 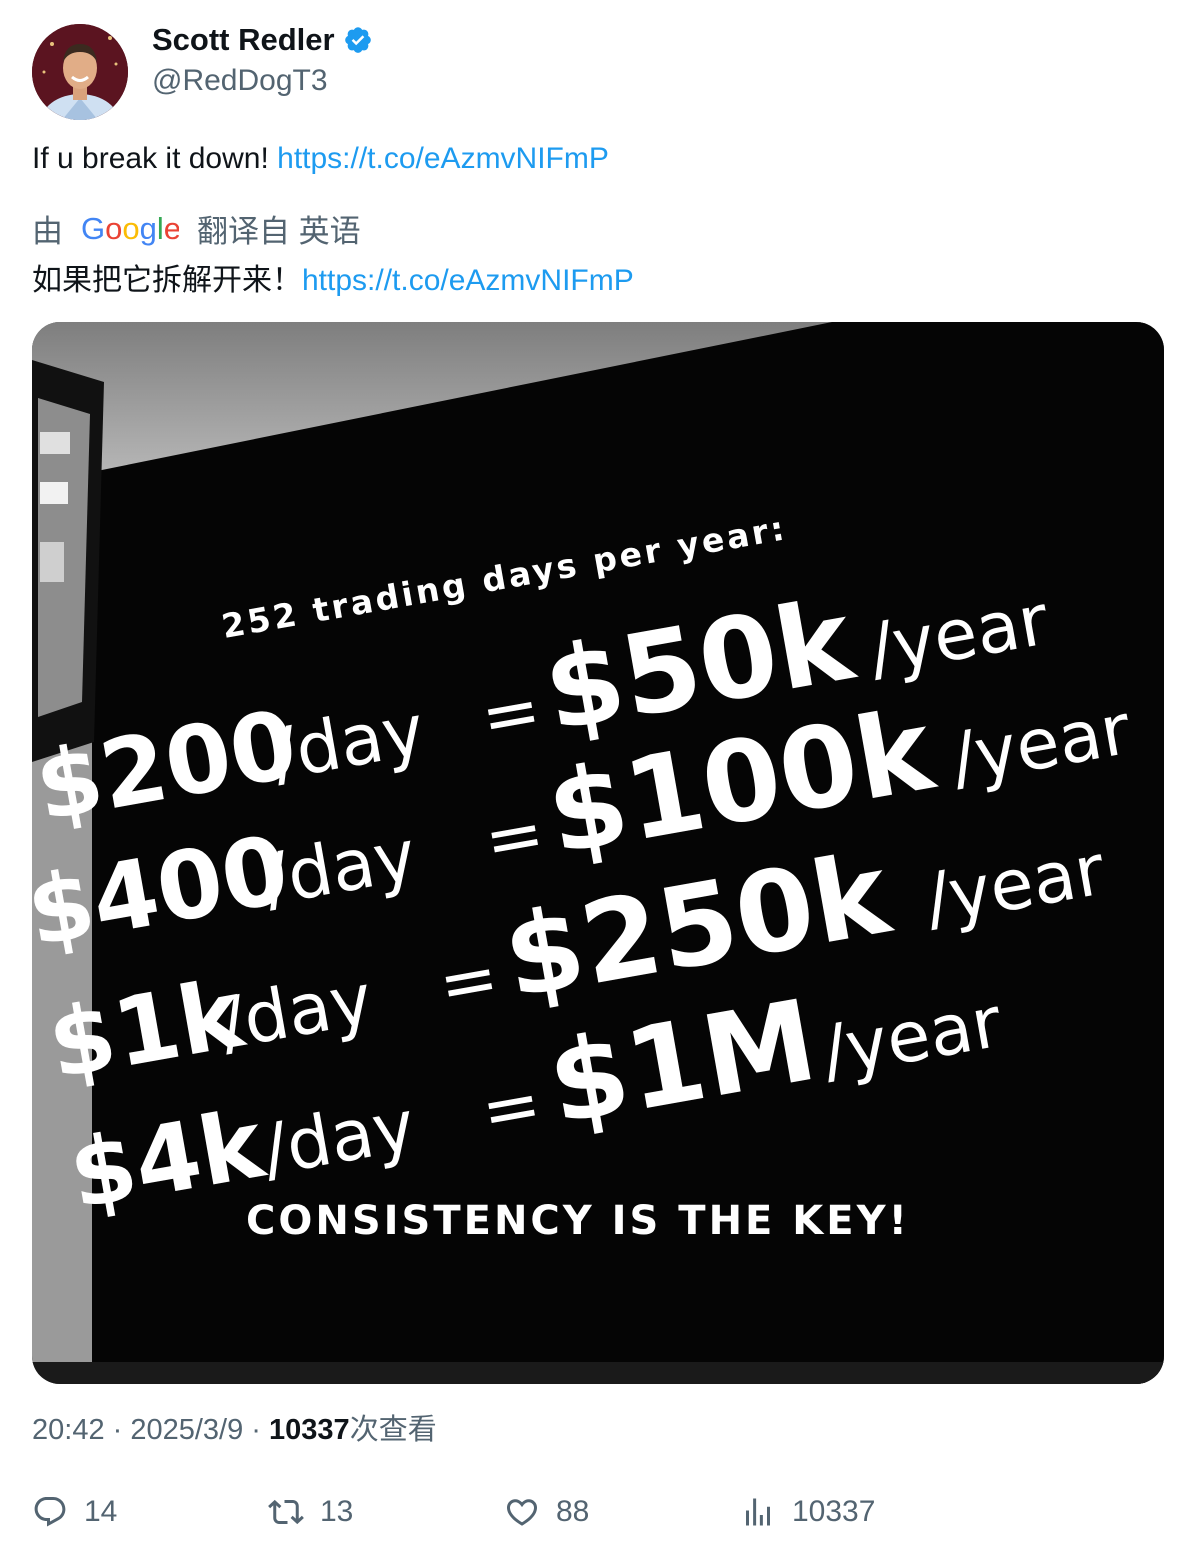 I want to click on verified-badge-icon, so click(x=358, y=40).